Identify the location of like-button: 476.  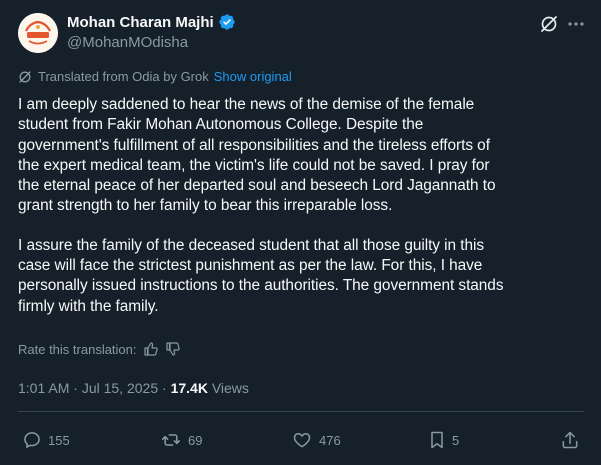
(316, 440).